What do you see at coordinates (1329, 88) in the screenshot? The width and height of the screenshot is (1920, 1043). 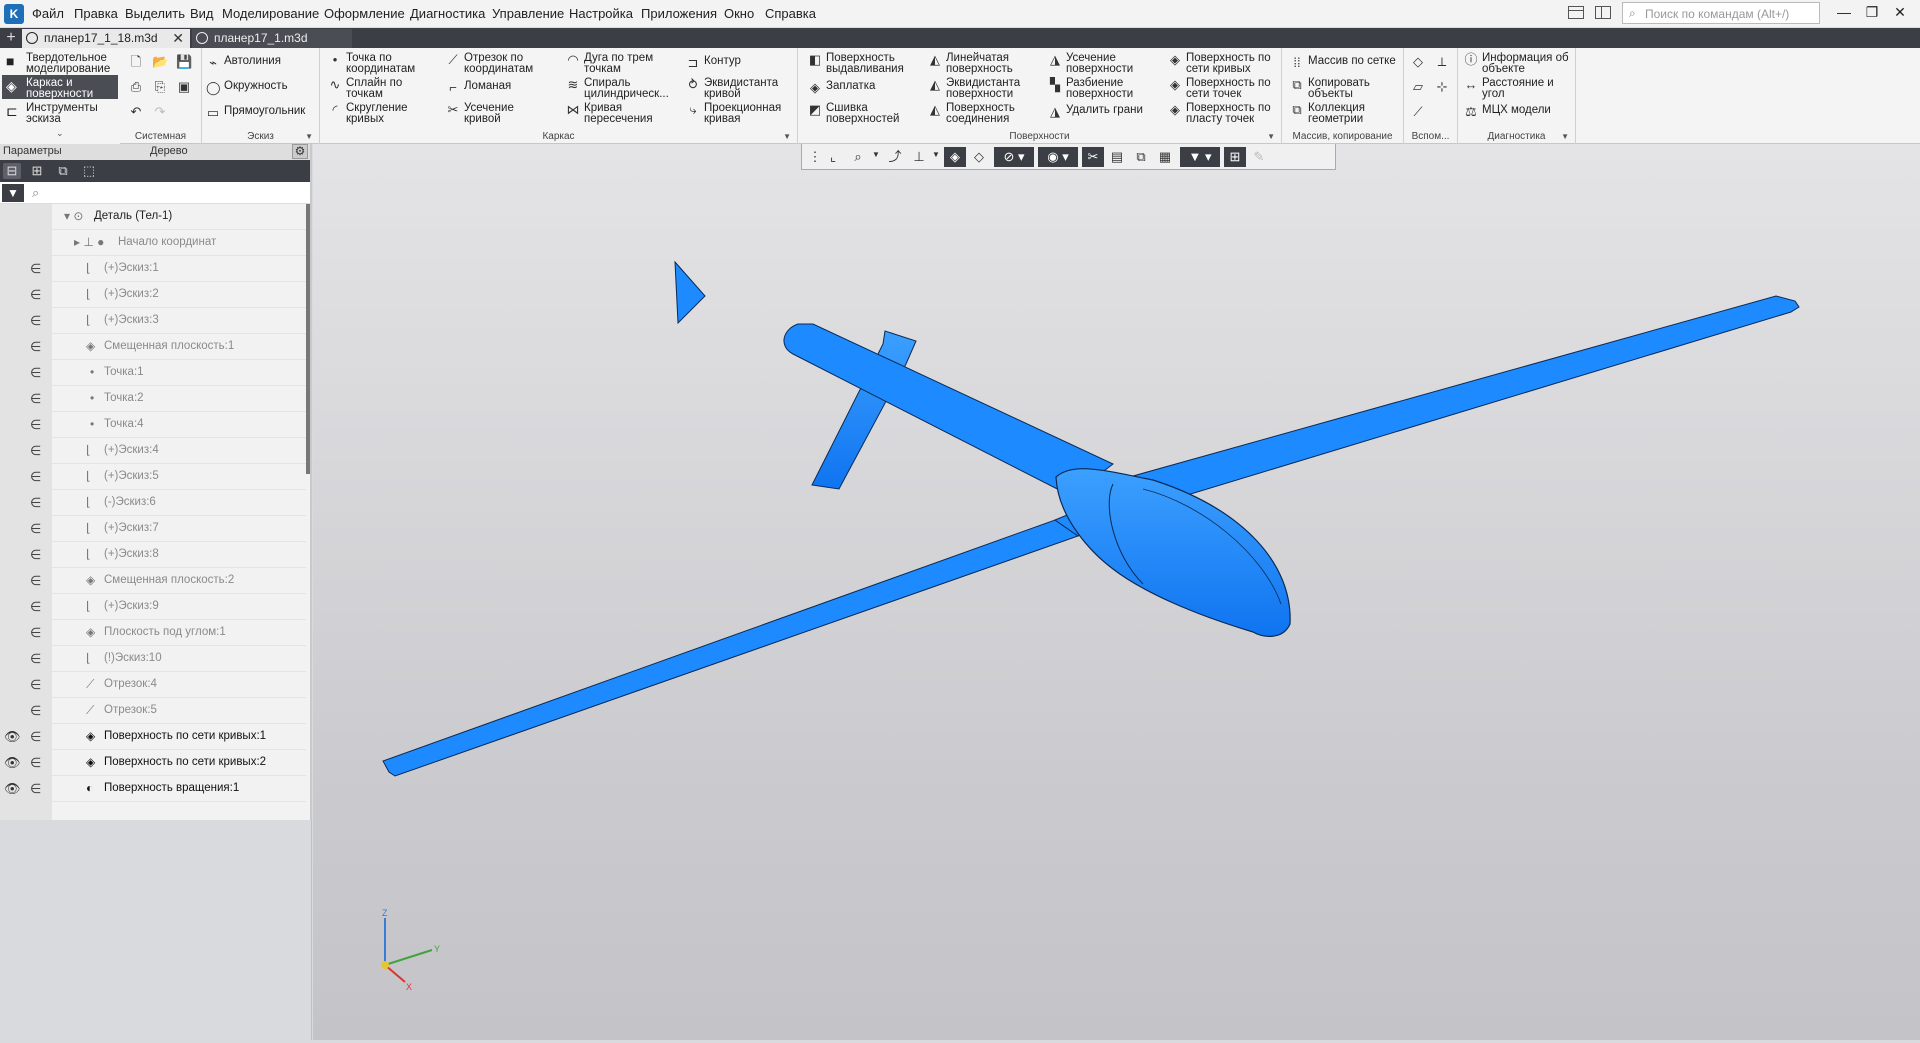 I see `copy-objects-button: ⧉ Копировать объекты` at bounding box center [1329, 88].